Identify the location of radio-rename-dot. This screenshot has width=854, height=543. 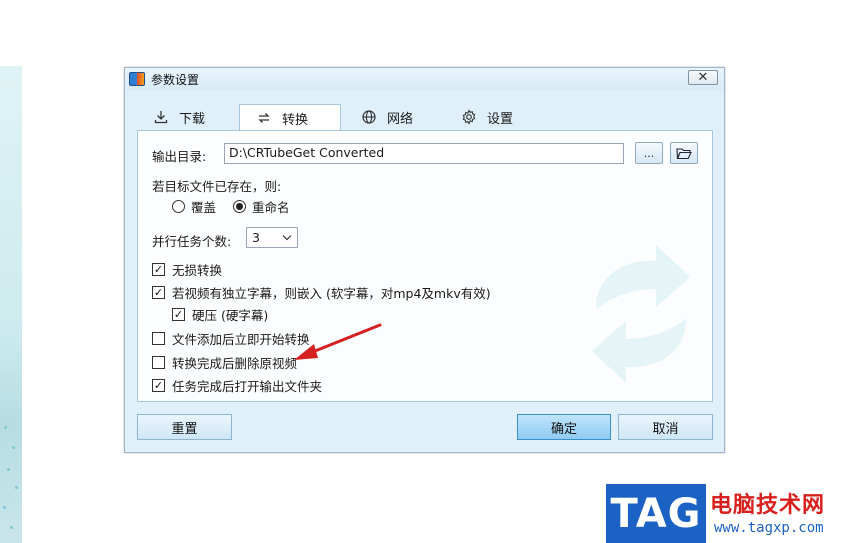
(239, 206).